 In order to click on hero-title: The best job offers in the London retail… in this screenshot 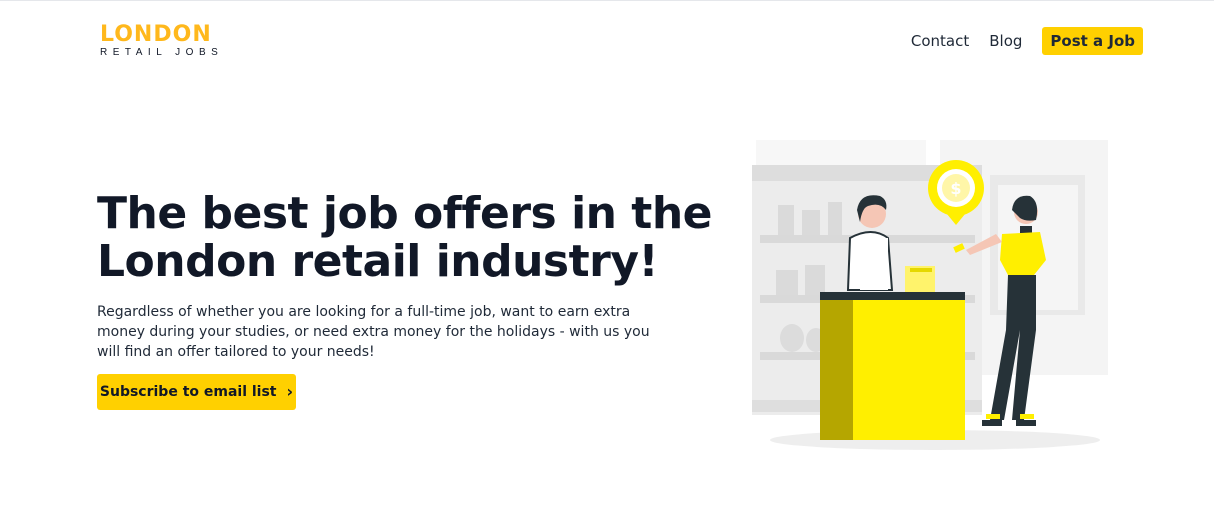, I will do `click(405, 237)`.